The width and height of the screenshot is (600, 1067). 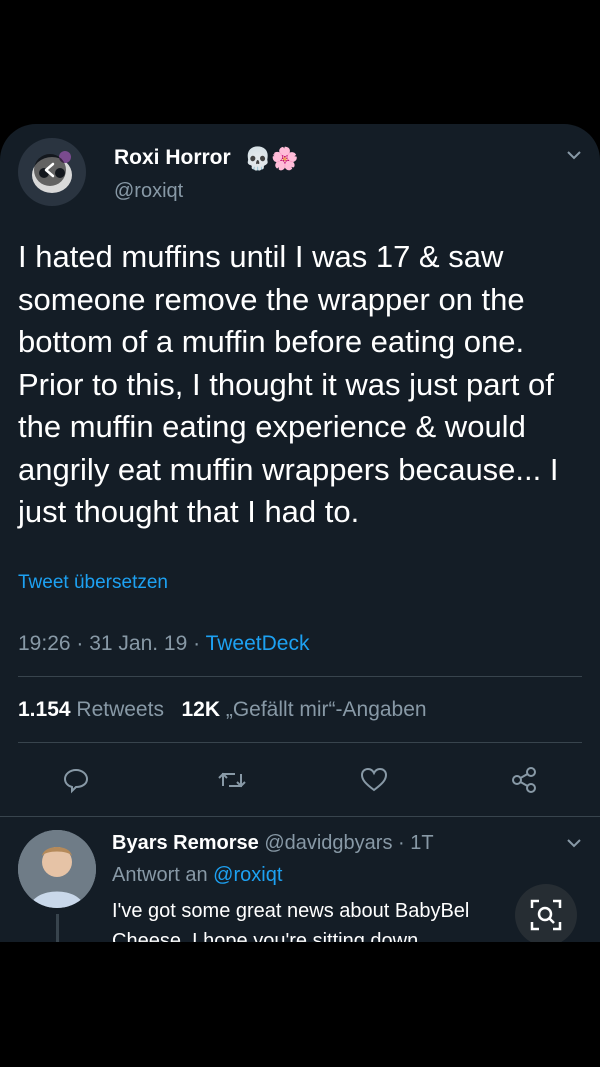 What do you see at coordinates (185, 843) in the screenshot?
I see `reply-author-name: Byars Remorse` at bounding box center [185, 843].